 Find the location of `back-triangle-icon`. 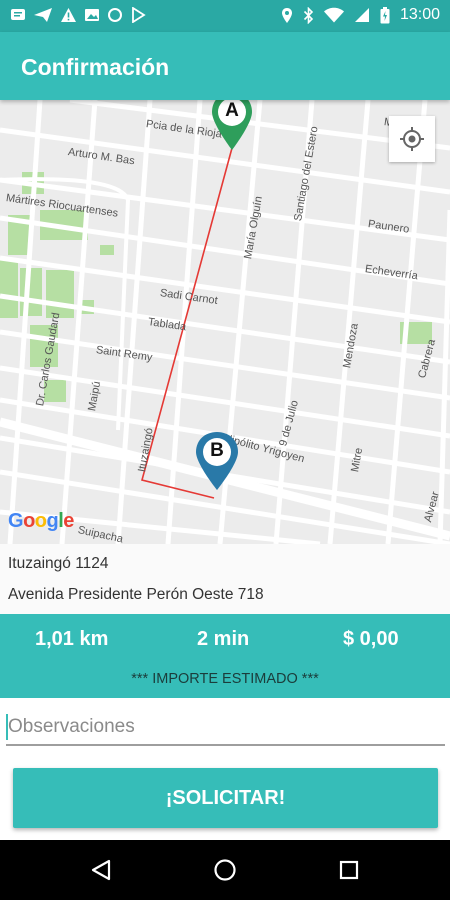

back-triangle-icon is located at coordinates (101, 870).